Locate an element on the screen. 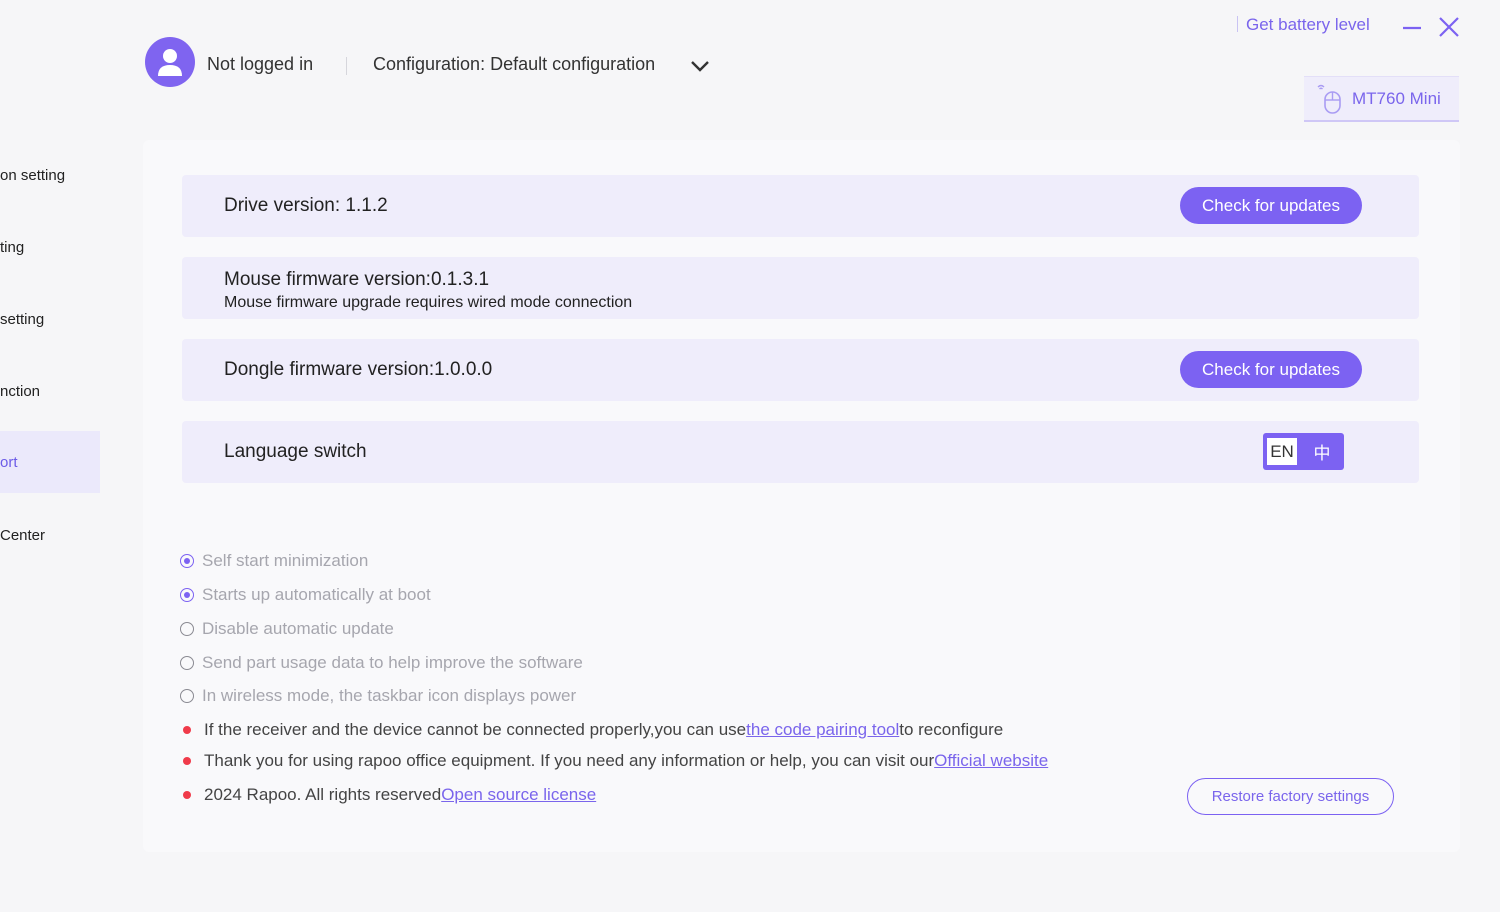 The height and width of the screenshot is (912, 1500). language-option-en: EN is located at coordinates (1282, 451).